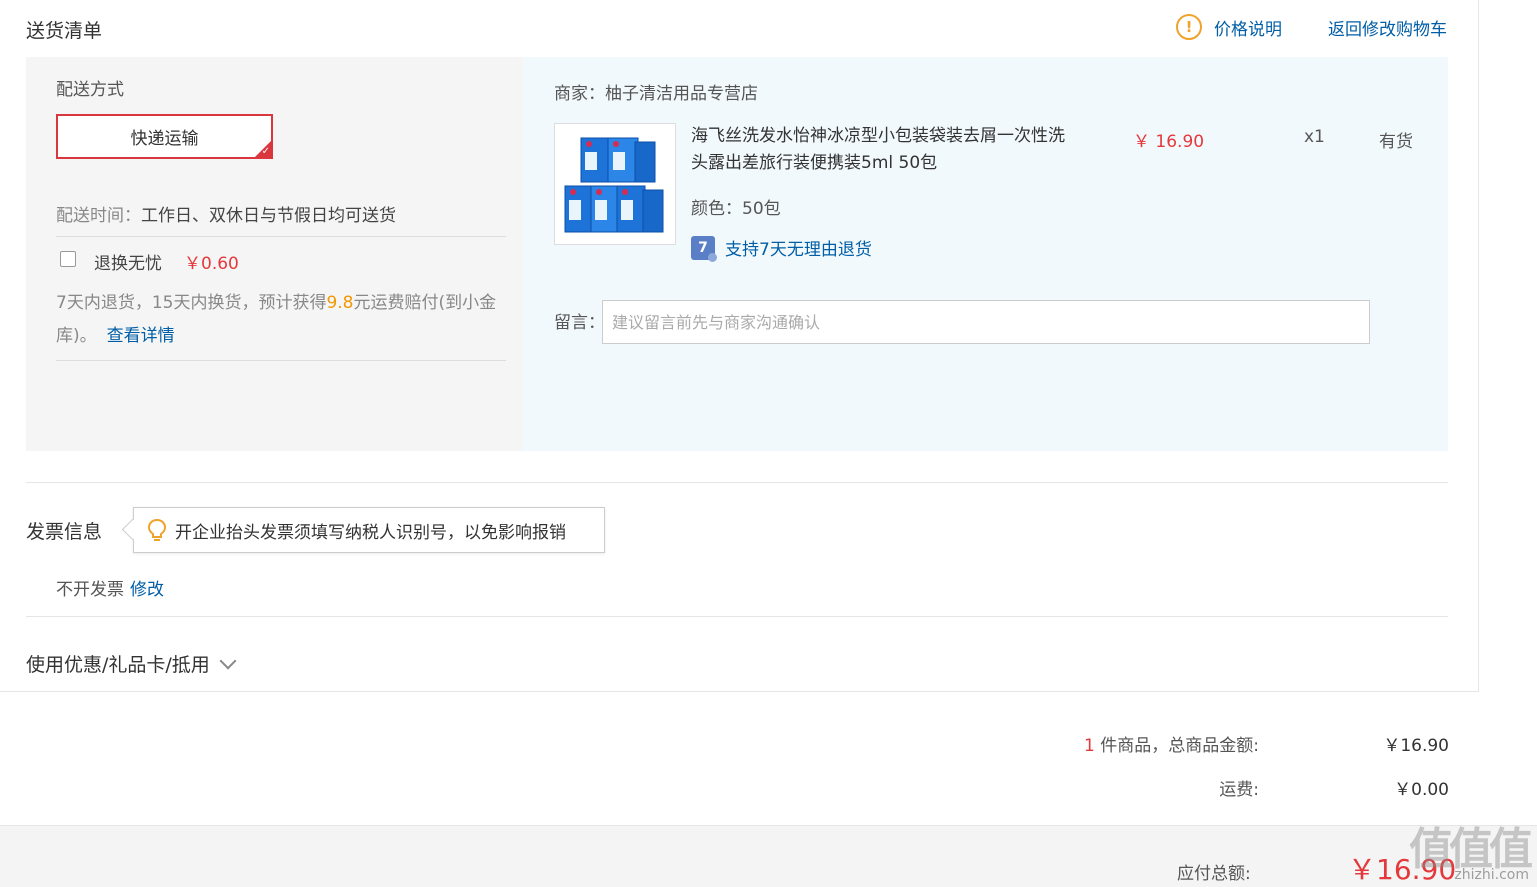 The height and width of the screenshot is (887, 1537). What do you see at coordinates (1248, 29) in the screenshot?
I see `price-note-label: 价格说明` at bounding box center [1248, 29].